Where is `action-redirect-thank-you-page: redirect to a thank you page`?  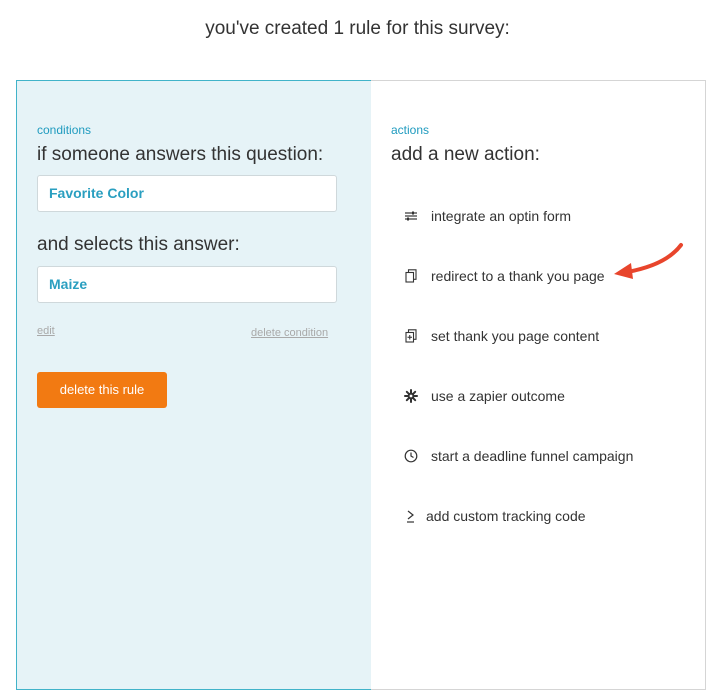
action-redirect-thank-you-page: redirect to a thank you page is located at coordinates (504, 276).